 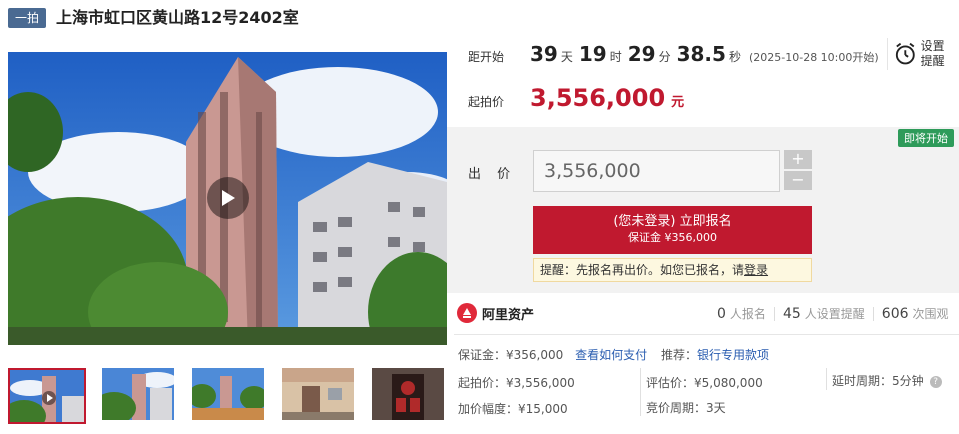 I want to click on auction-round-tag: 一拍, so click(x=27, y=18).